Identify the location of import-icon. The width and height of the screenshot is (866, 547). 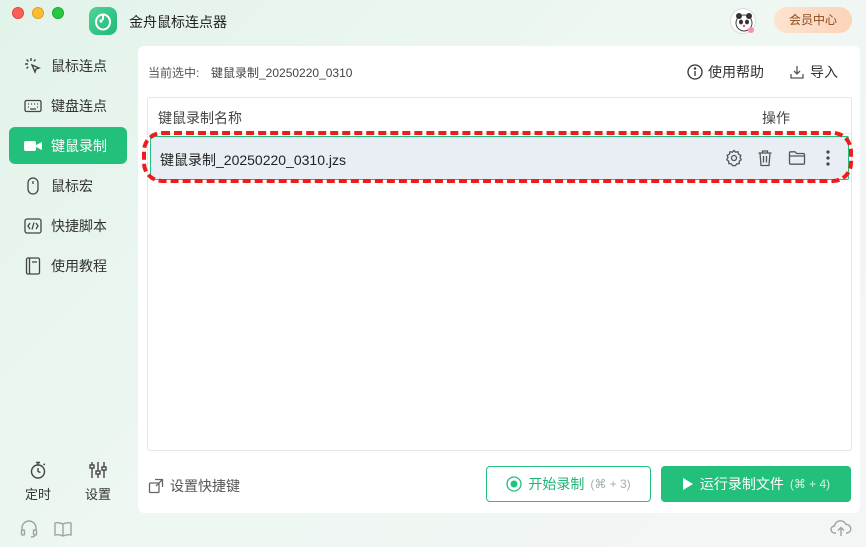
(797, 72).